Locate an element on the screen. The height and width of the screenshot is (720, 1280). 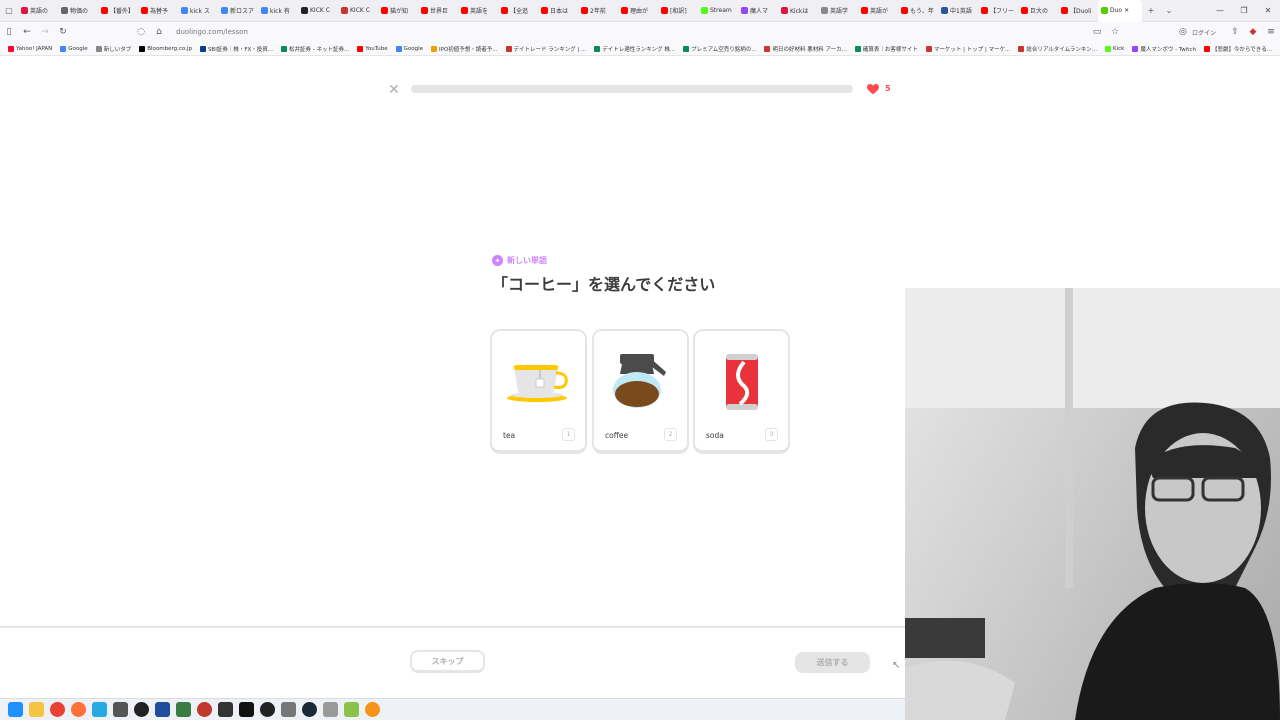
browser-tab: 魔人マ is located at coordinates (758, 11).